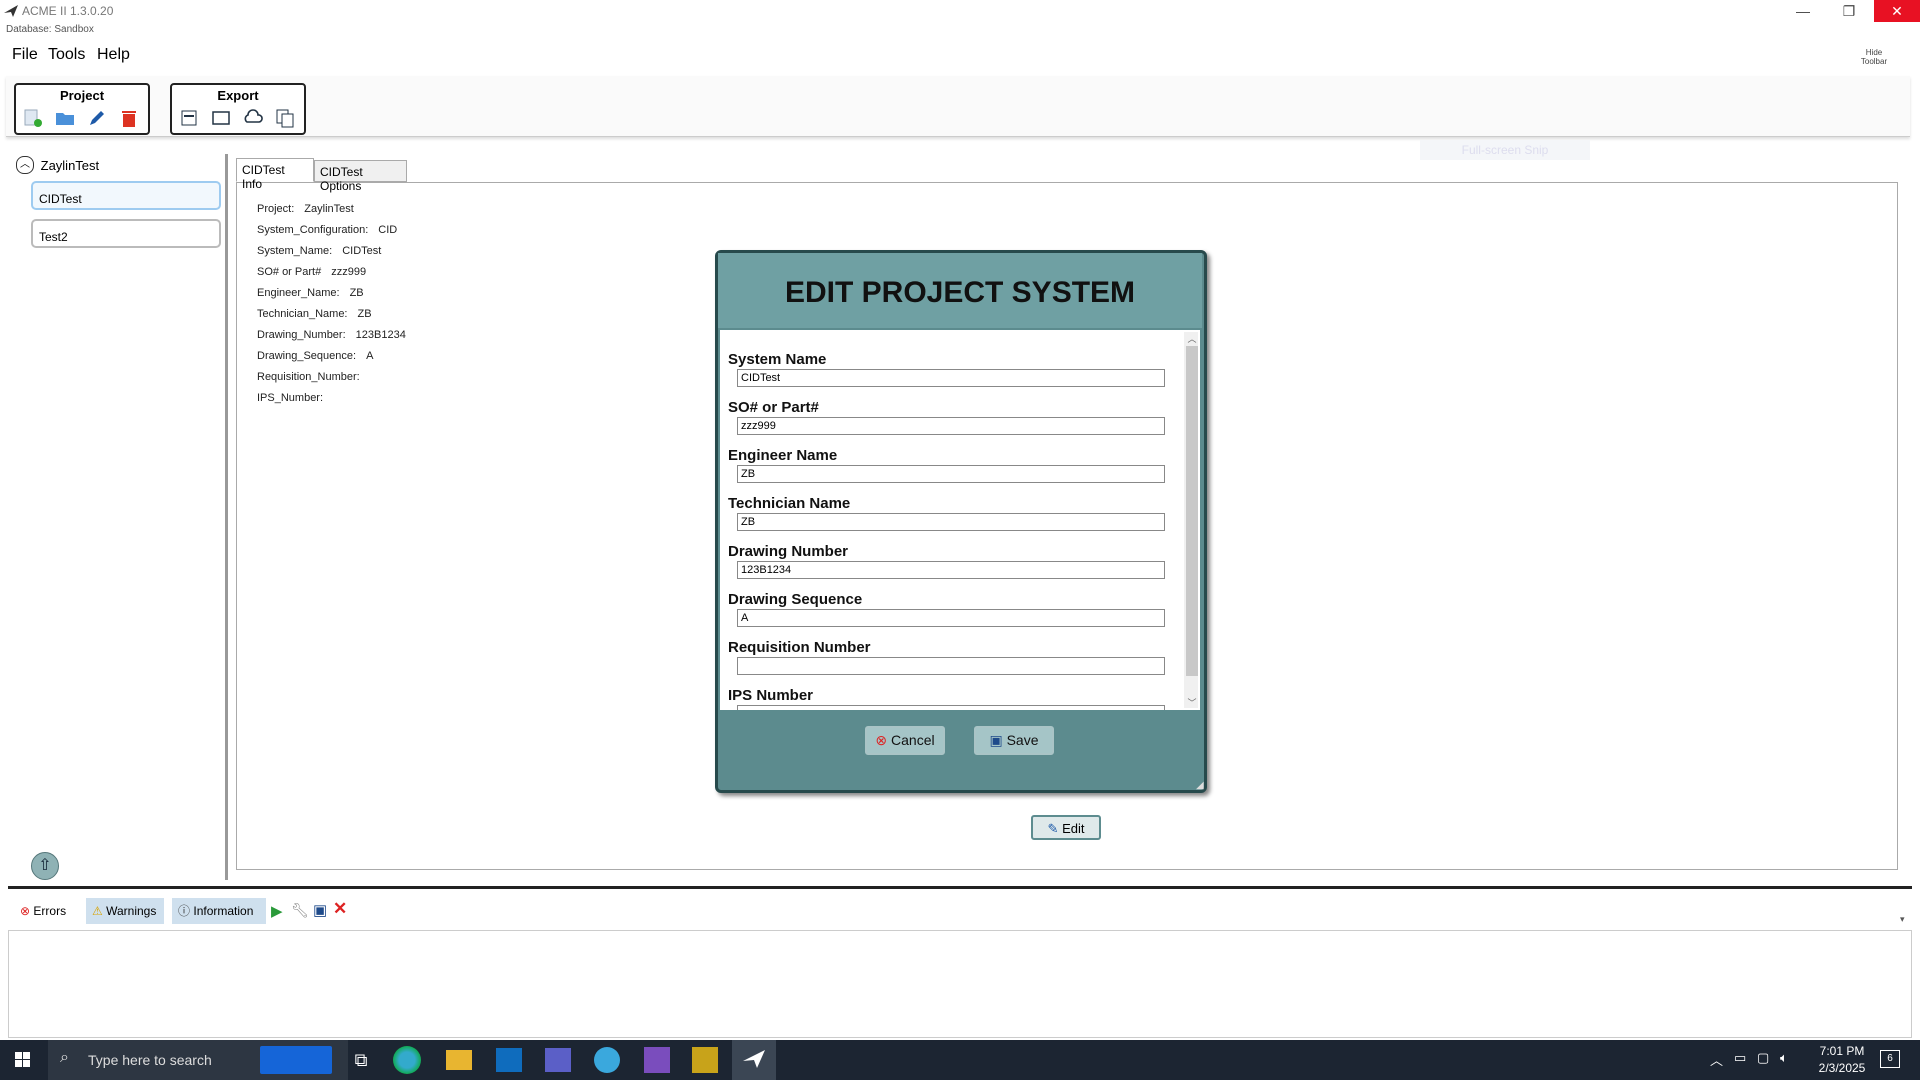 The height and width of the screenshot is (1080, 1920). I want to click on tab-cidtest-info: CIDTest Info, so click(275, 174).